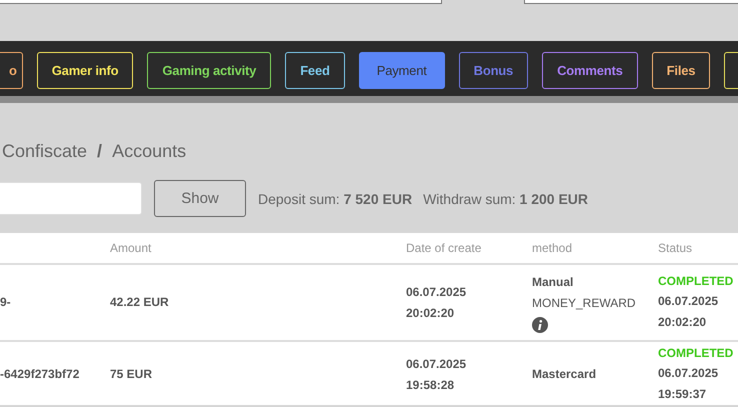 This screenshot has height=407, width=738. Describe the element at coordinates (335, 198) in the screenshot. I see `sum-text: Deposit sum: 7 520 EUR` at that location.